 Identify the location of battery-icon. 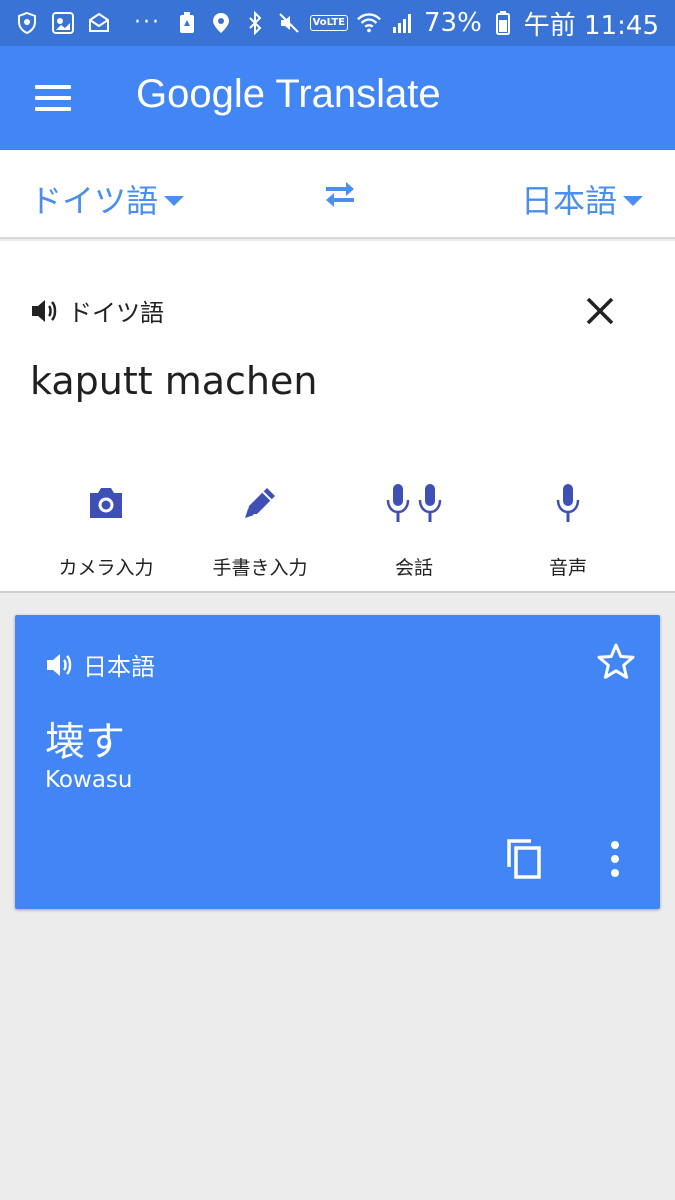
(503, 23).